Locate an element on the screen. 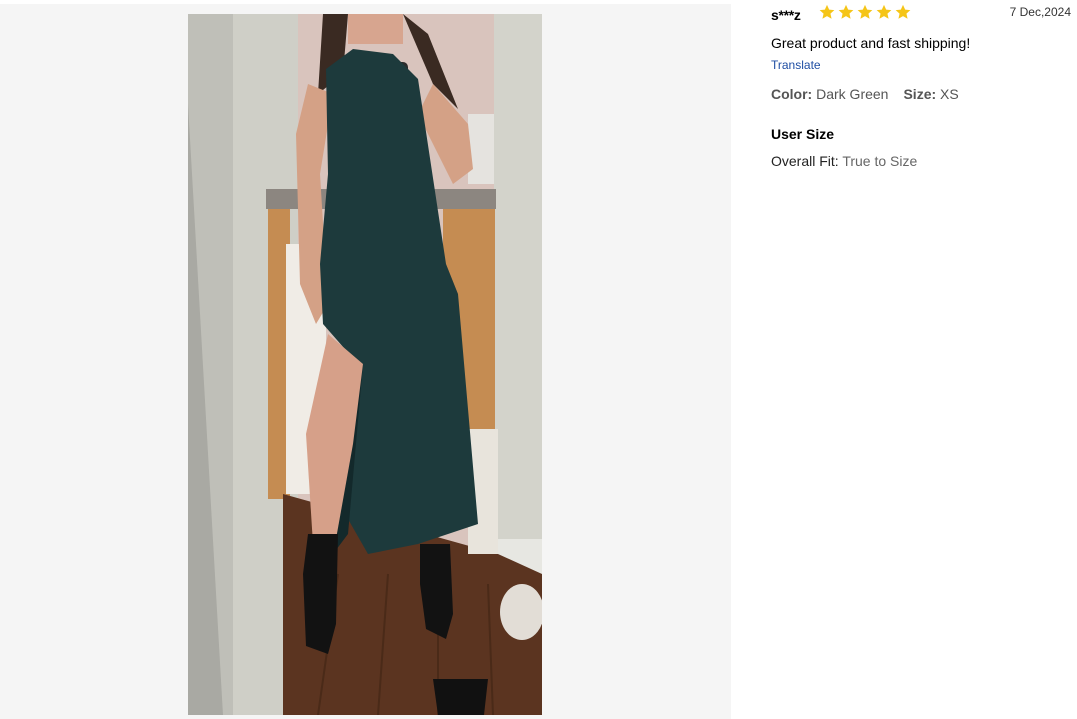 The image size is (1077, 719). attribute-size: Size: XS is located at coordinates (930, 94).